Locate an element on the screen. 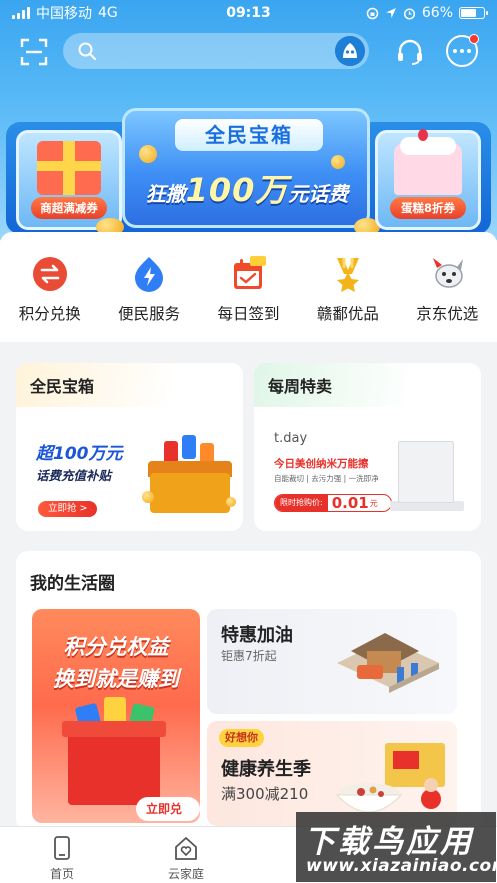  carrier-name: 中国移动 is located at coordinates (64, 14).